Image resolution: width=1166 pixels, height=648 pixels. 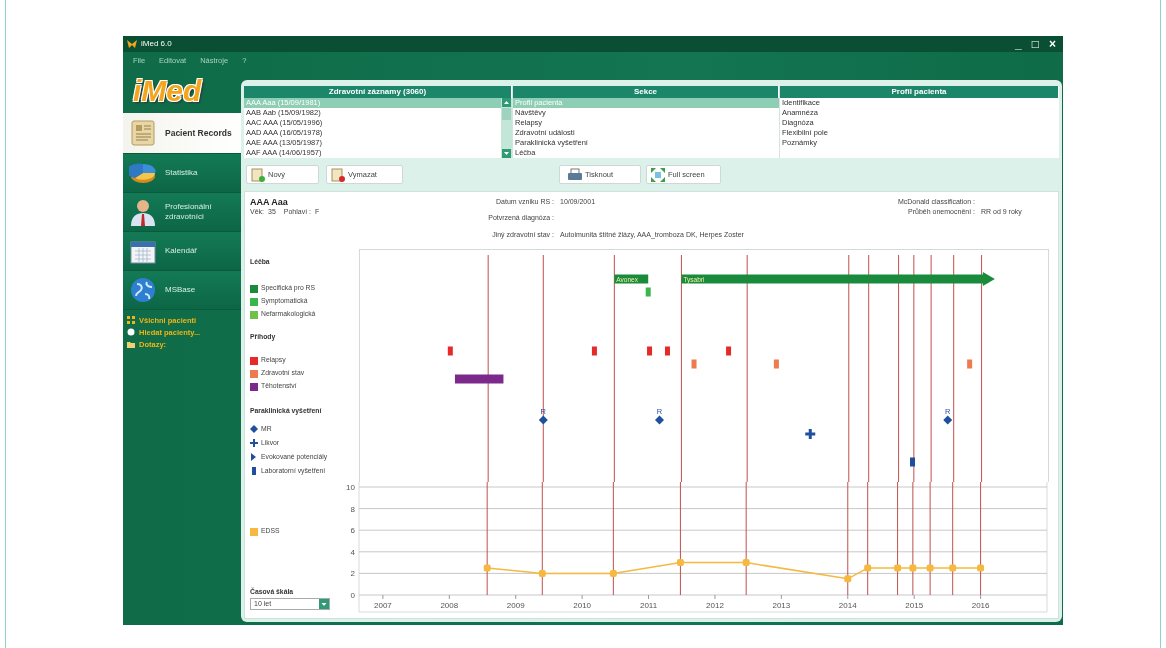 What do you see at coordinates (980, 605) in the screenshot?
I see `tick-label: 2016` at bounding box center [980, 605].